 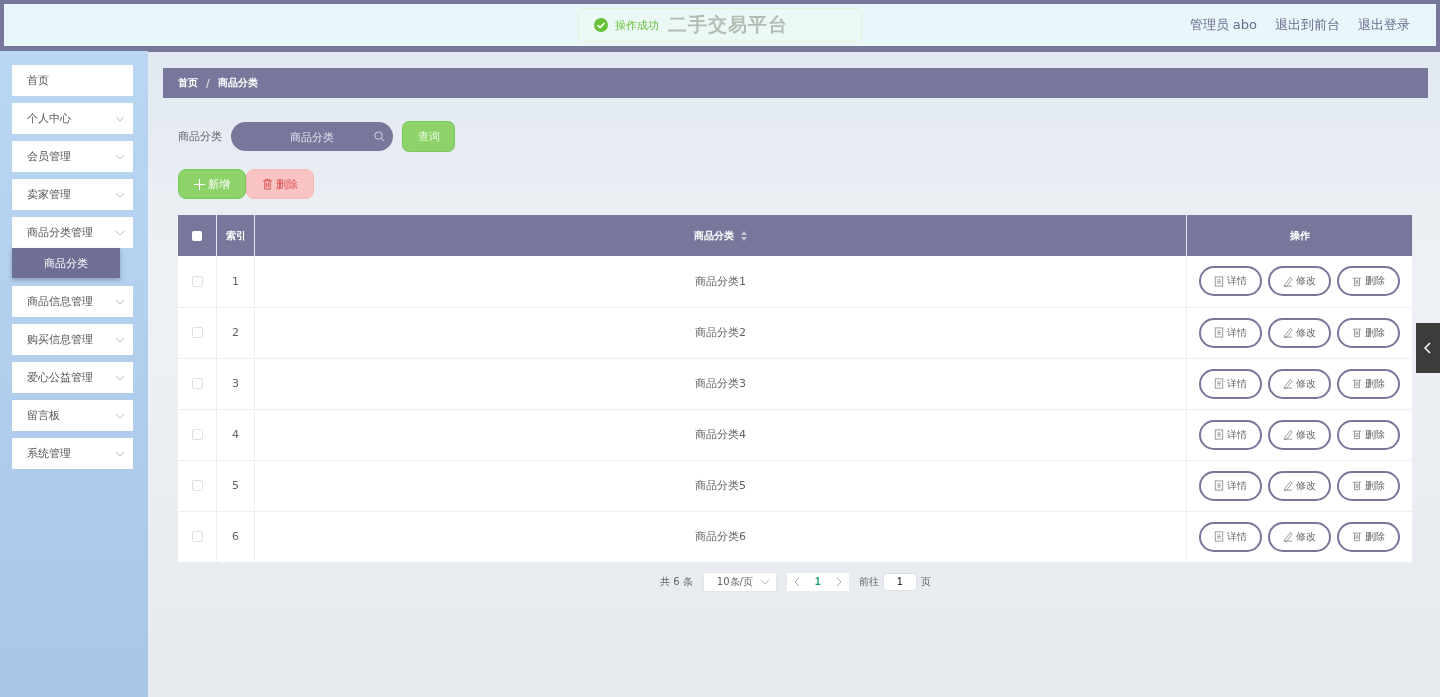 What do you see at coordinates (237, 83) in the screenshot?
I see `breadcrumb-item: 商品分类` at bounding box center [237, 83].